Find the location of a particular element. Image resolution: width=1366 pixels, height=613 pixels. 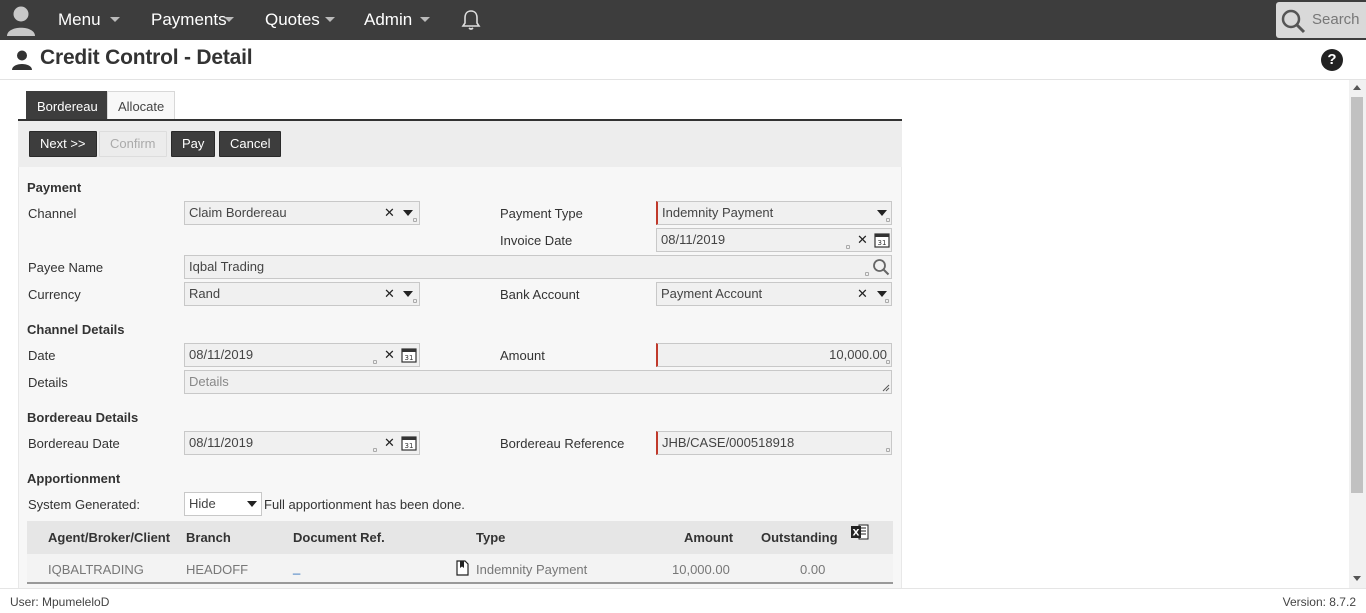

bordereau-reference-field: JHB/CASE/000518918 is located at coordinates (774, 443).